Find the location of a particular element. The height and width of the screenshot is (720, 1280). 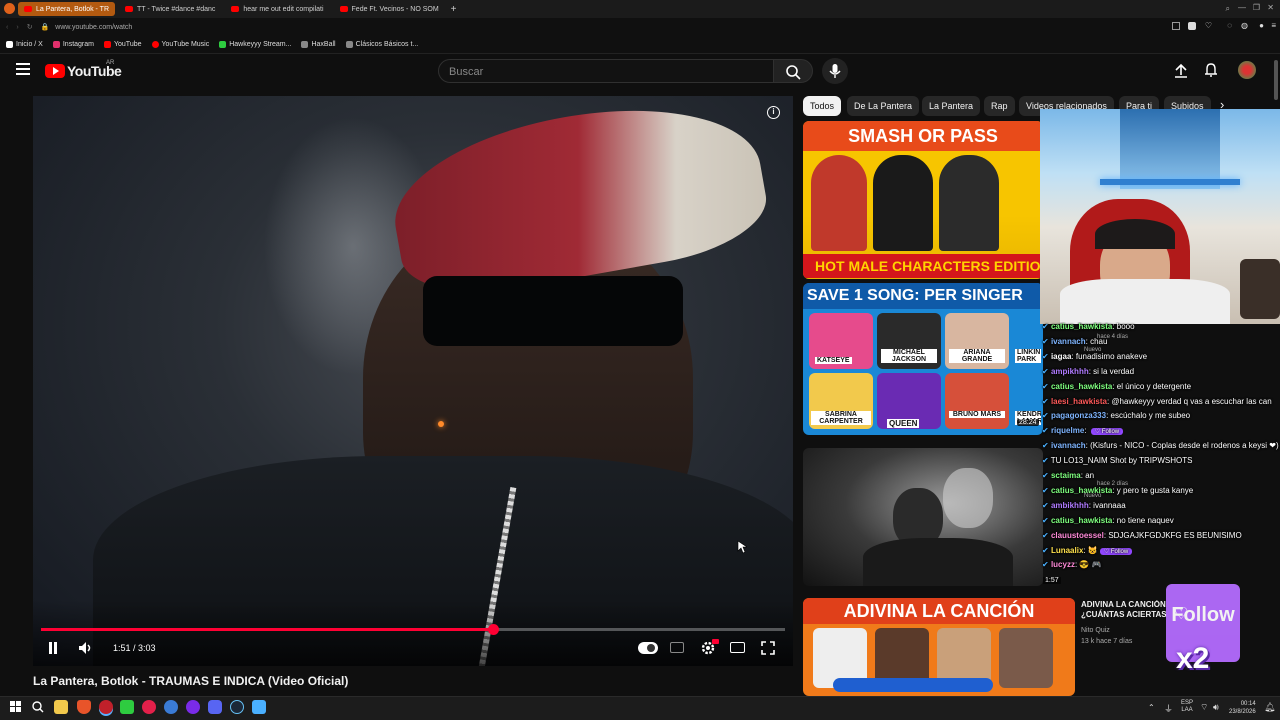

bookmark-x: Inicio / X is located at coordinates (24, 44).